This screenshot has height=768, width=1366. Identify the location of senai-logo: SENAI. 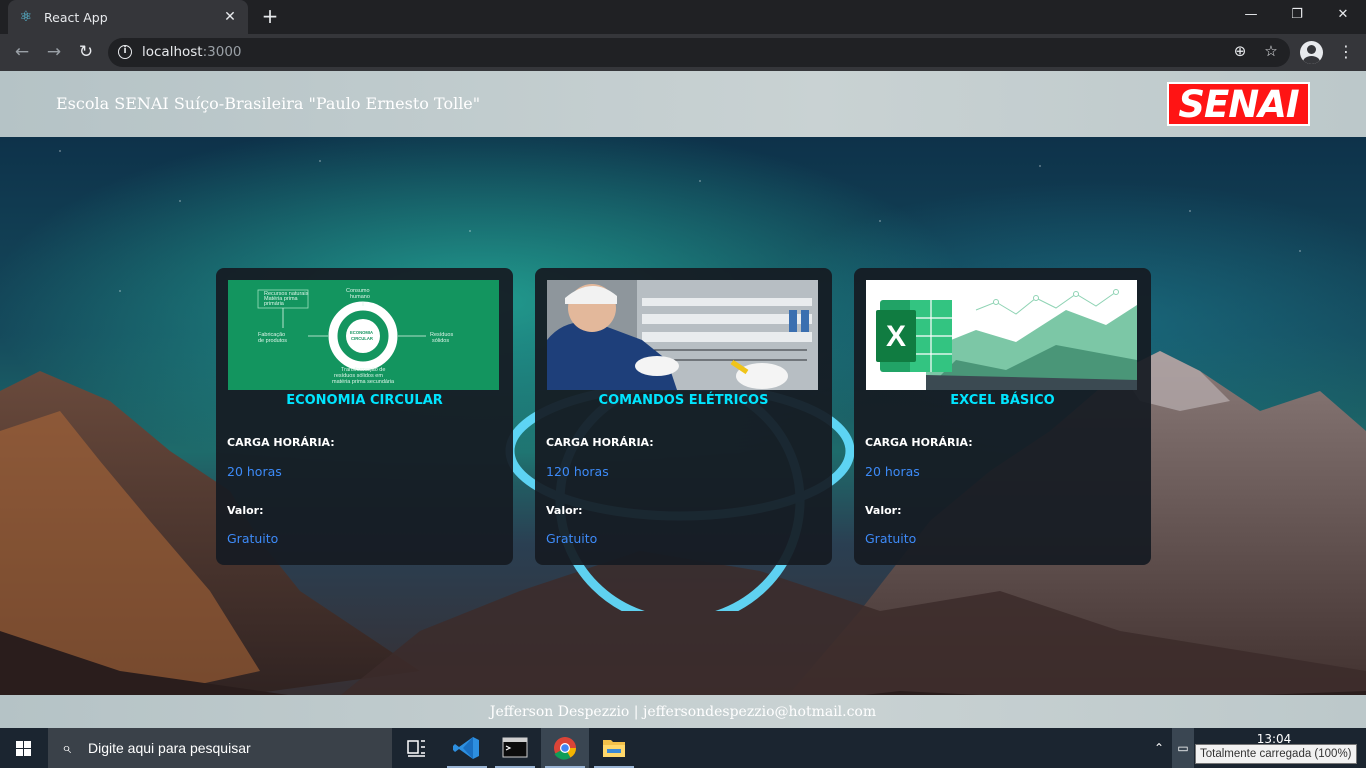
(1238, 104).